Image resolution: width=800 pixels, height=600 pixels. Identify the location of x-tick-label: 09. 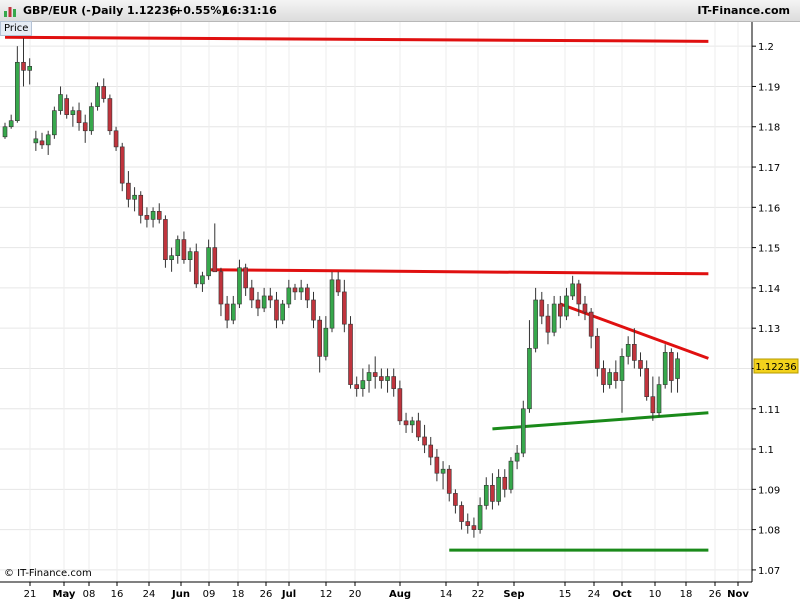
(209, 594).